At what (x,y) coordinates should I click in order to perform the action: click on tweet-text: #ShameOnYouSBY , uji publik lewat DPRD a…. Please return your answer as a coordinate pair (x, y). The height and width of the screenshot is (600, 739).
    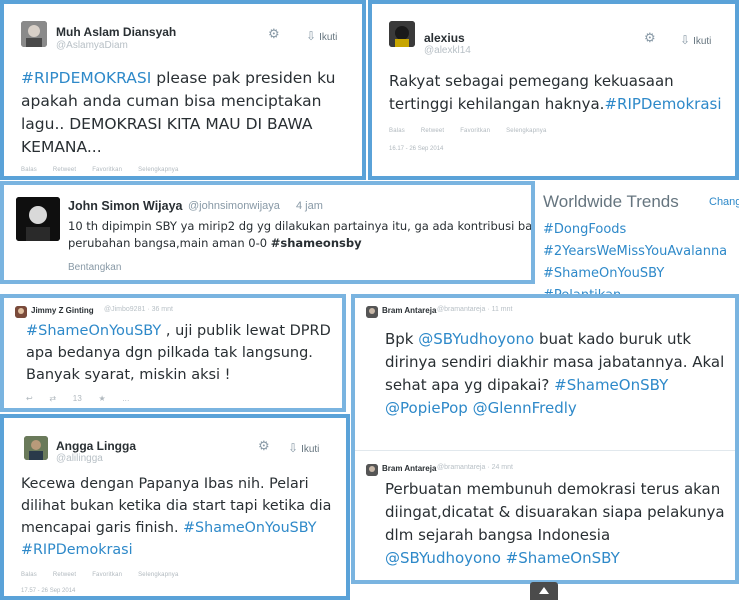
    Looking at the image, I should click on (178, 353).